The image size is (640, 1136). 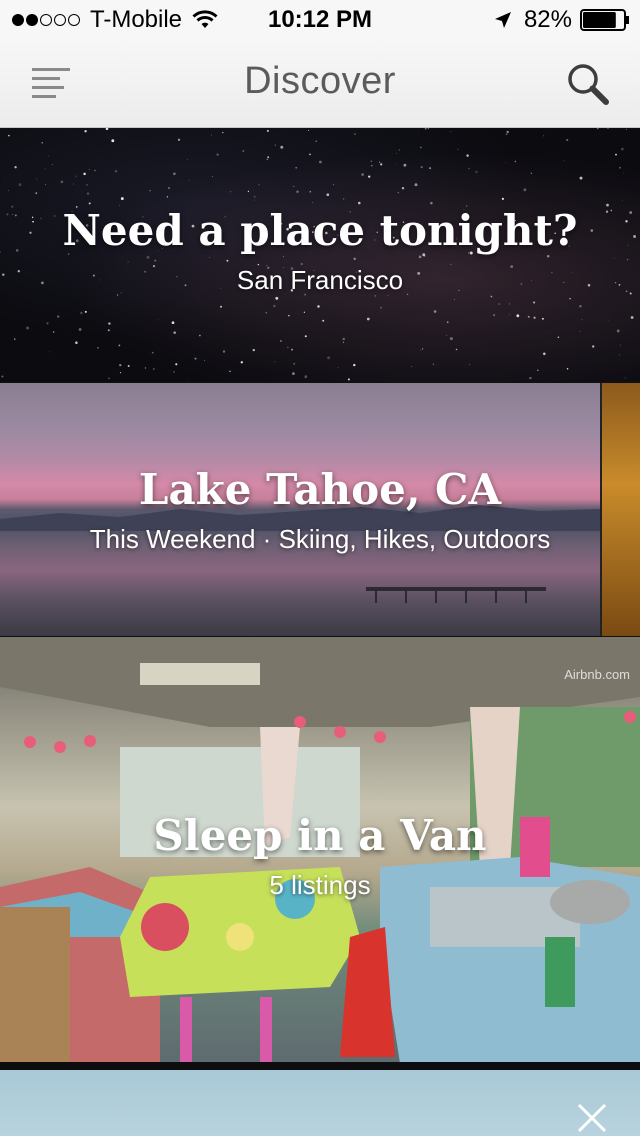 I want to click on status-left: T-Mobile, so click(x=115, y=20).